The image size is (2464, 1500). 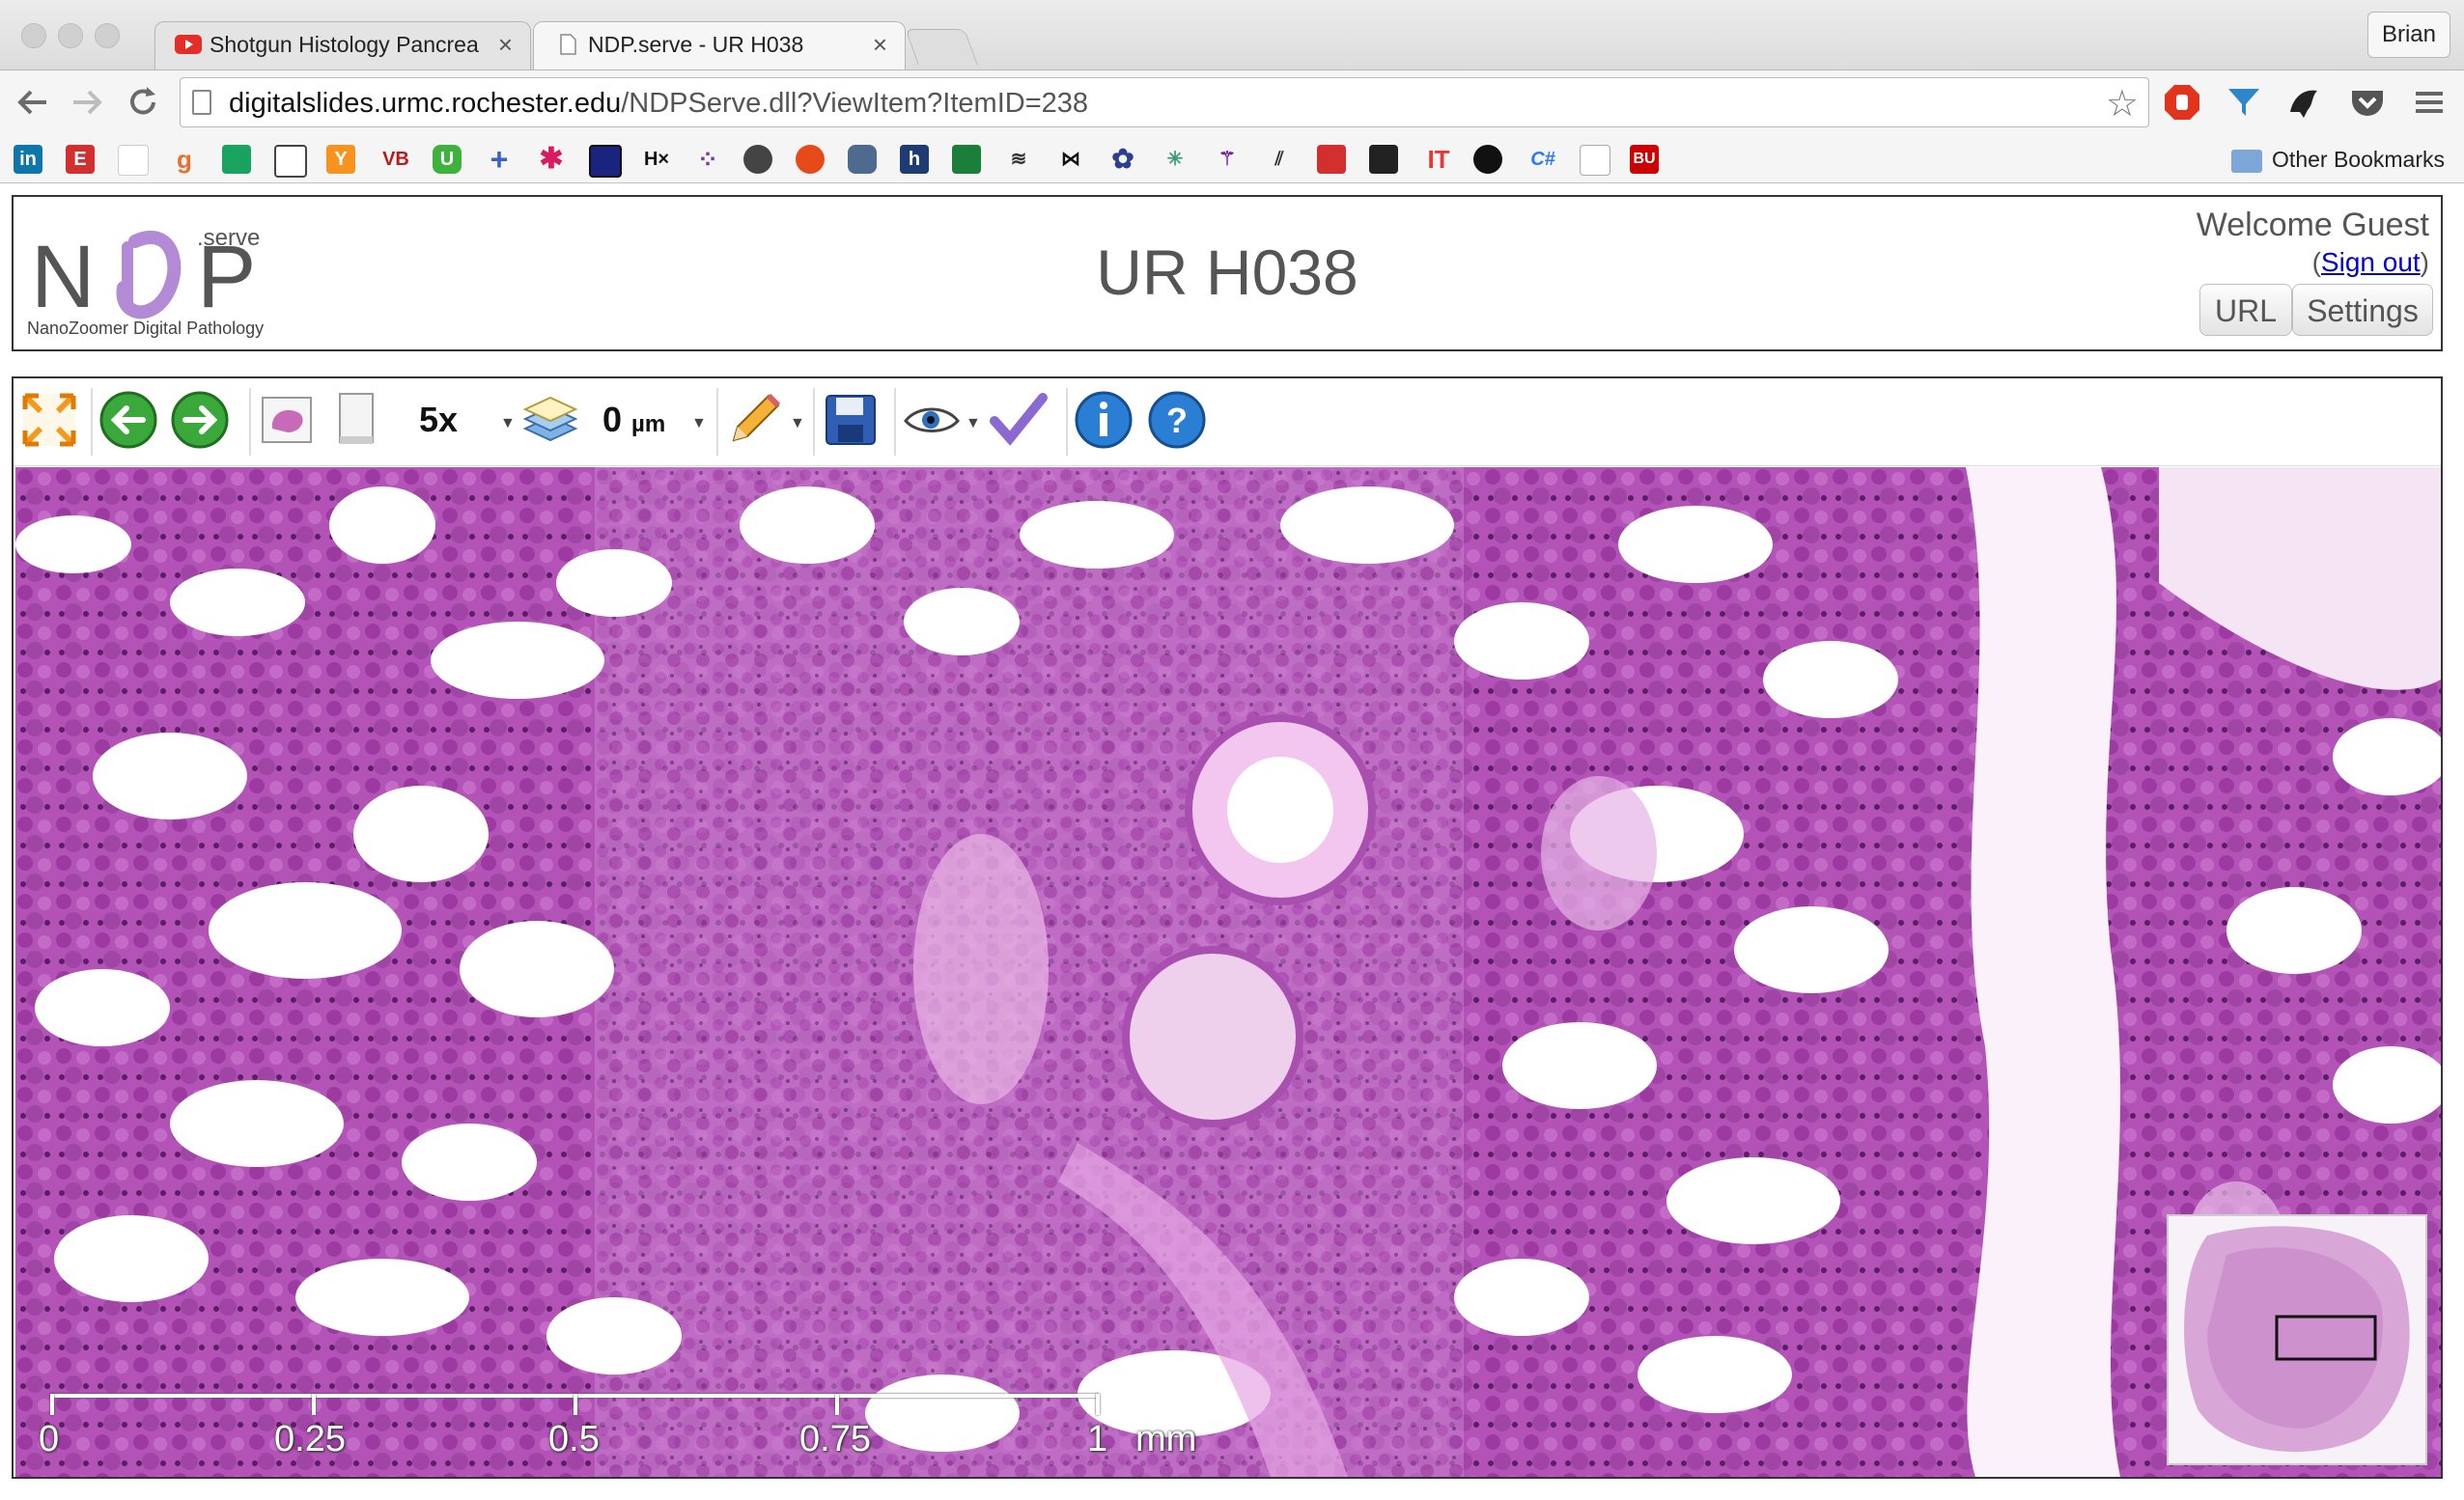 I want to click on svg-text: NanoZoomer Digital Pathology, so click(x=146, y=328).